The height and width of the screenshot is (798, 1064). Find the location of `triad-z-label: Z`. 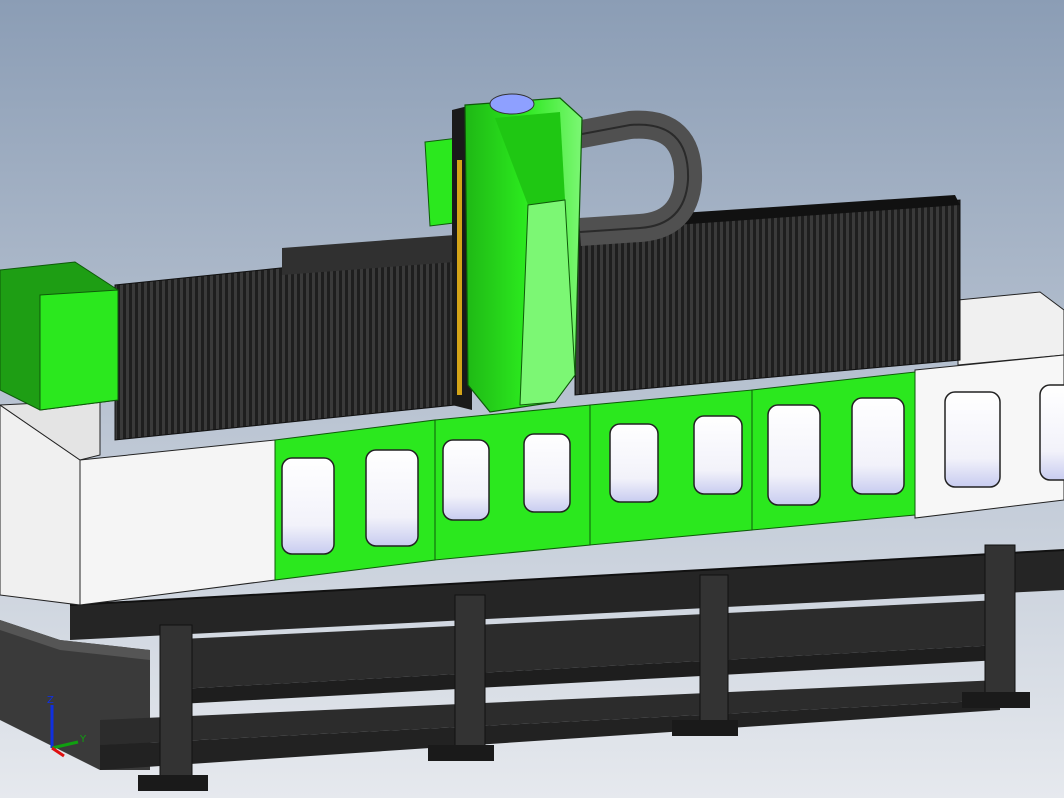

triad-z-label: Z is located at coordinates (50, 700).